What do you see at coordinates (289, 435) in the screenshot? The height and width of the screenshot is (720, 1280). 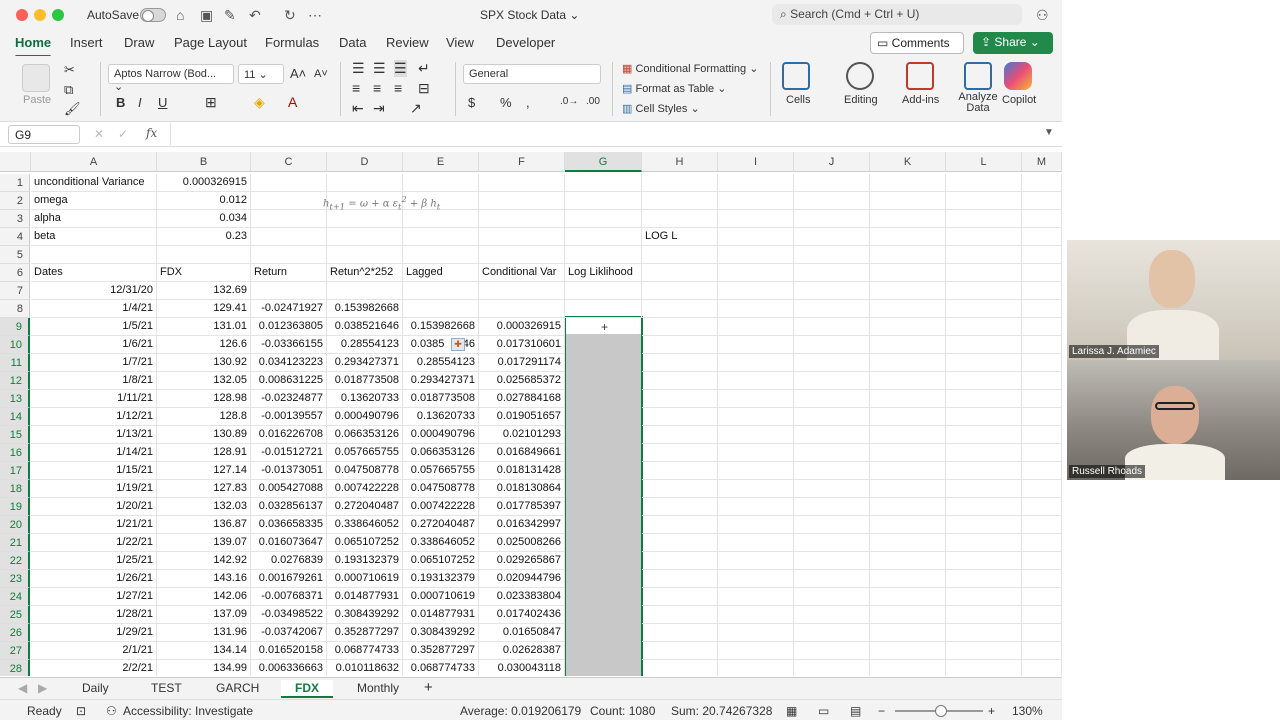 I see `cell-c15: 0.016226708` at bounding box center [289, 435].